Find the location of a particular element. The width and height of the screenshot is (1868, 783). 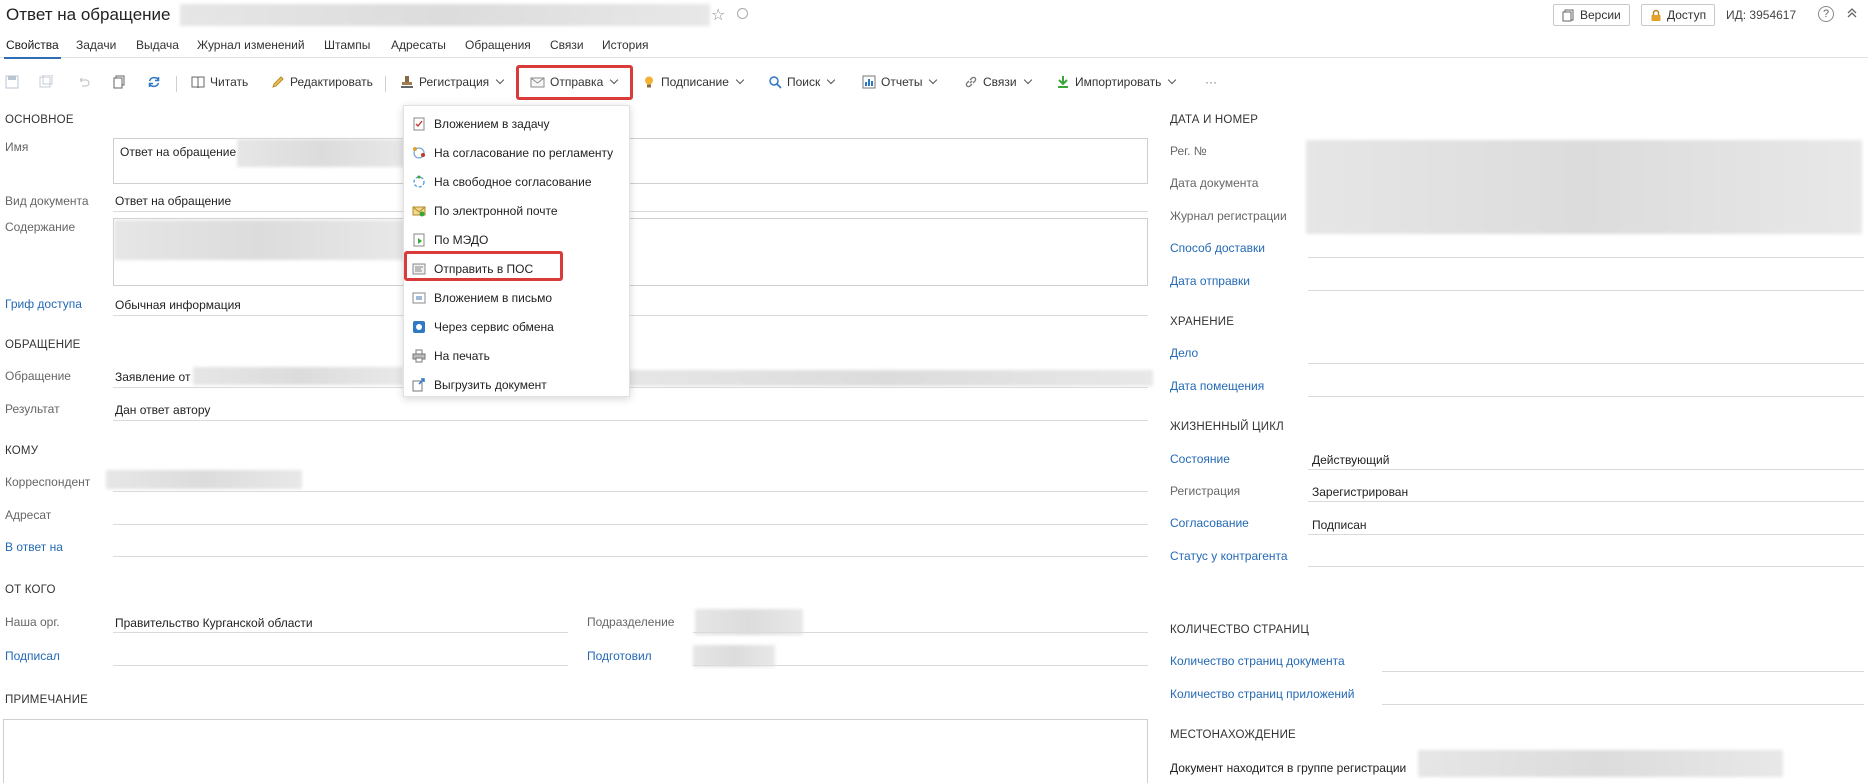

menu-item-free-approval: На свободное согласование is located at coordinates (502, 182).